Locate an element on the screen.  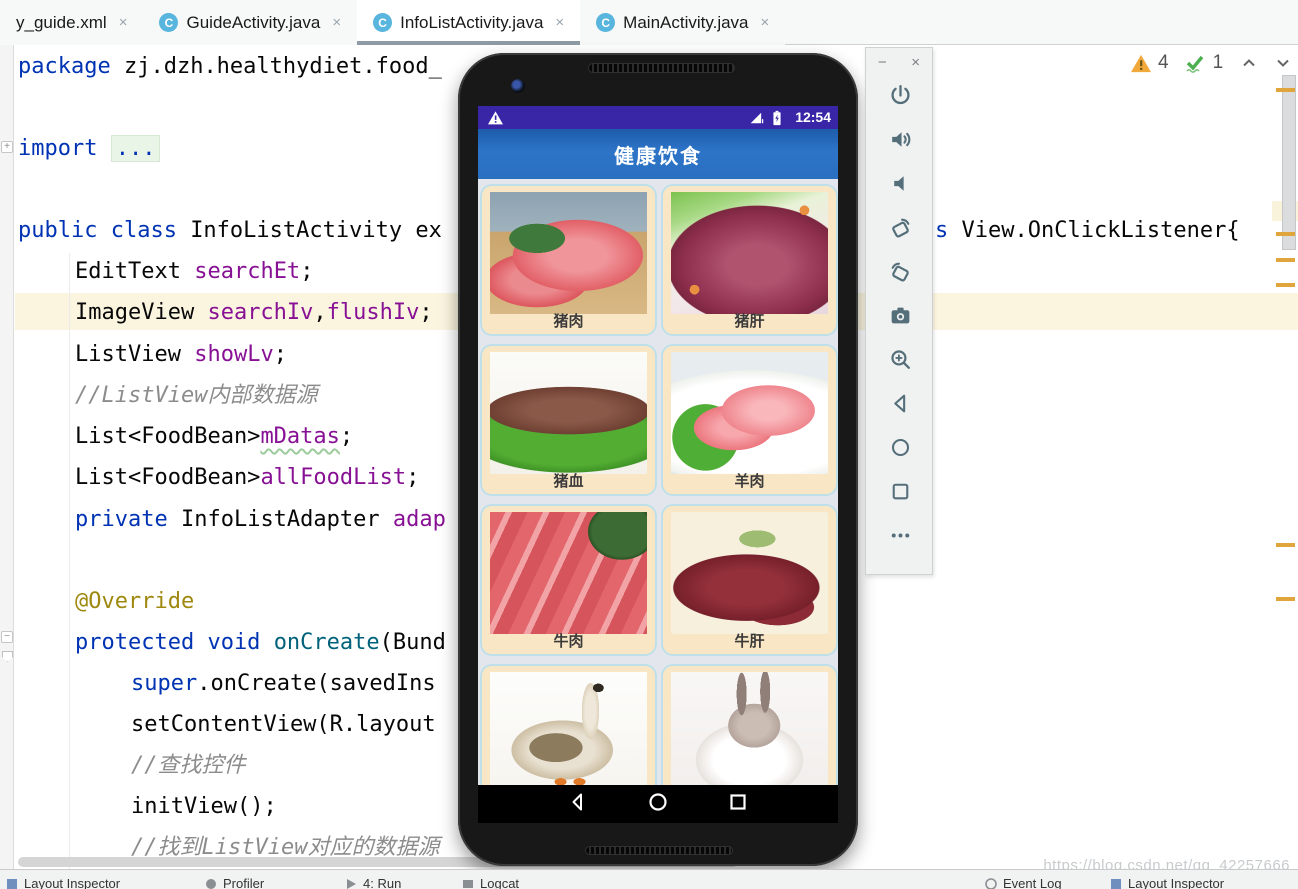
tool-window-label: Profiler is located at coordinates (244, 882).